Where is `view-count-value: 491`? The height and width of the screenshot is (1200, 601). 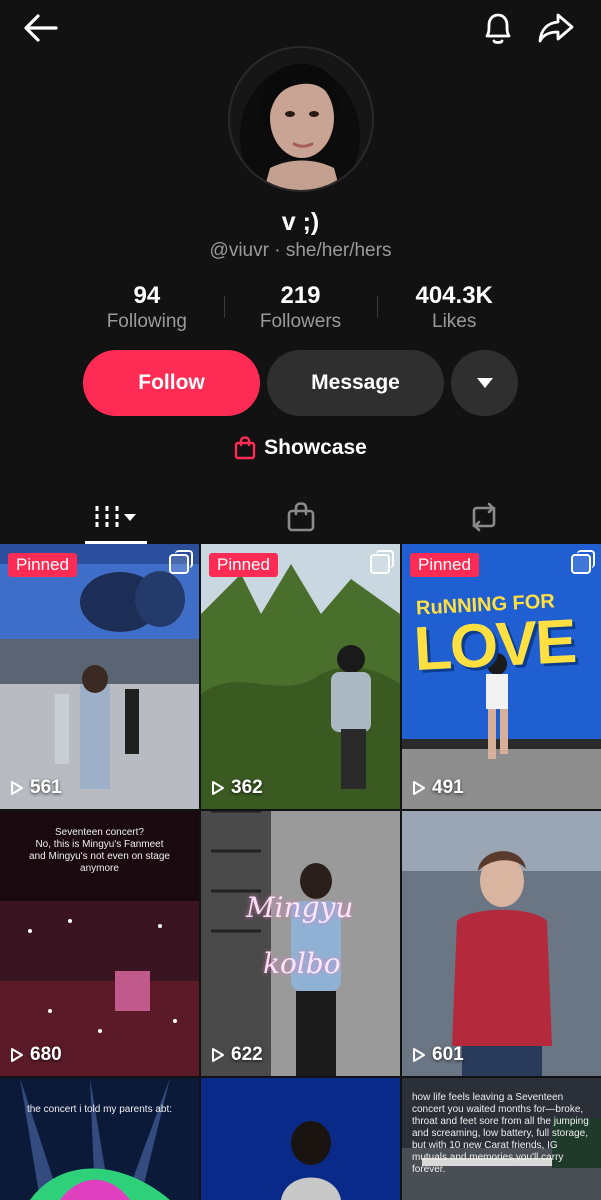
view-count-value: 491 is located at coordinates (448, 787).